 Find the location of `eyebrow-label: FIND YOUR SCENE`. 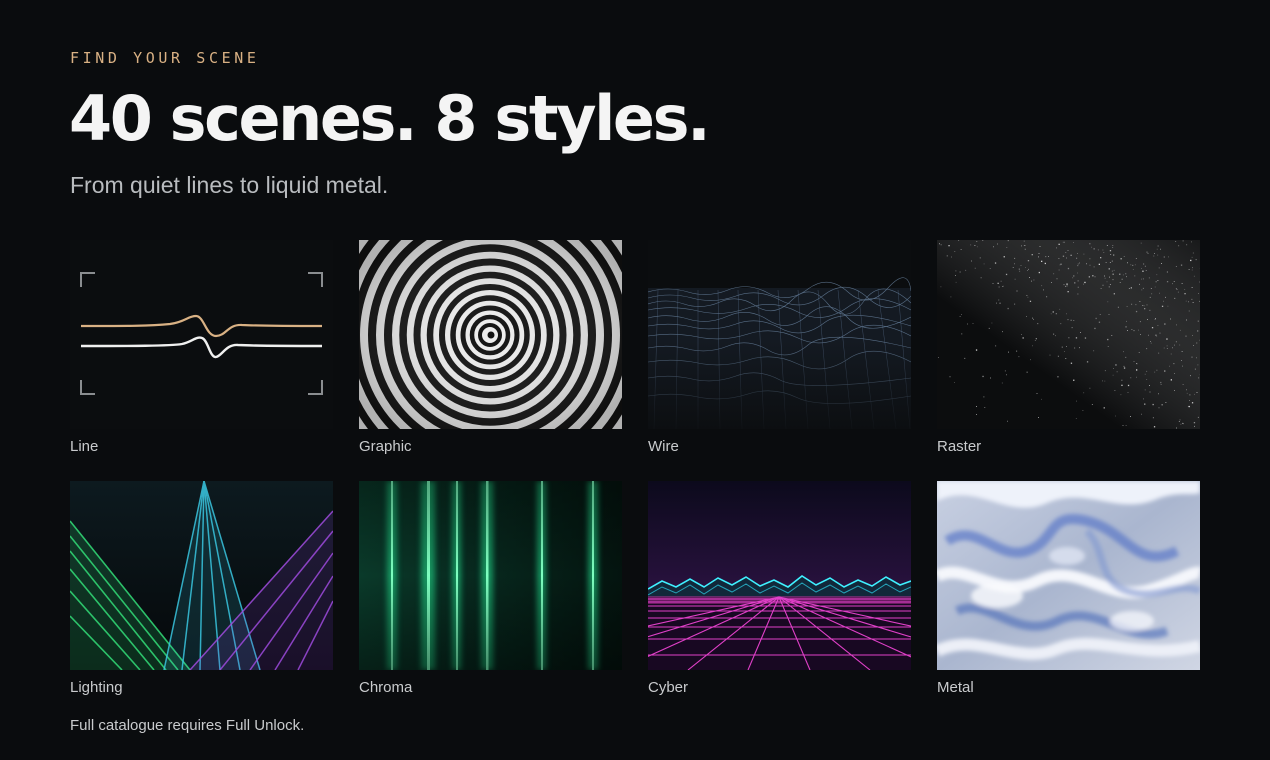

eyebrow-label: FIND YOUR SCENE is located at coordinates (165, 58).